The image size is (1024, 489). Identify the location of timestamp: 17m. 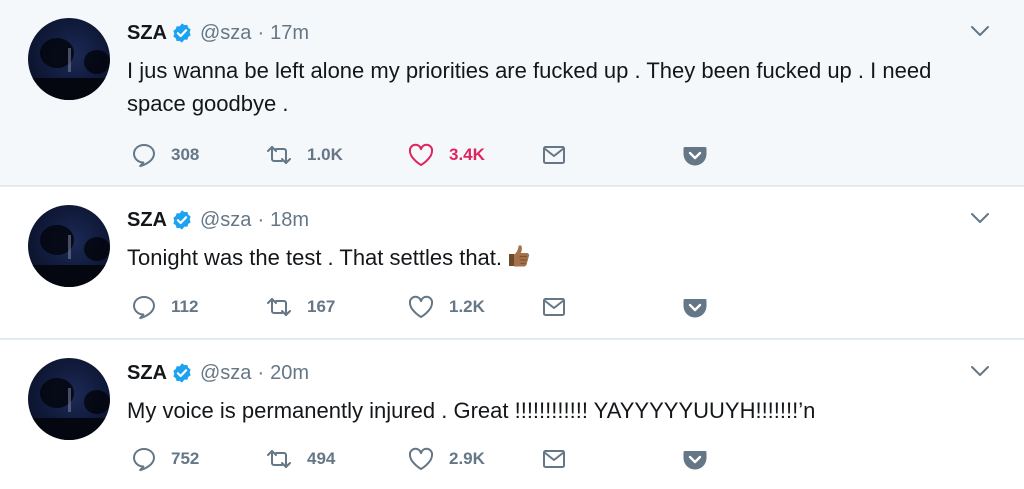
(289, 33).